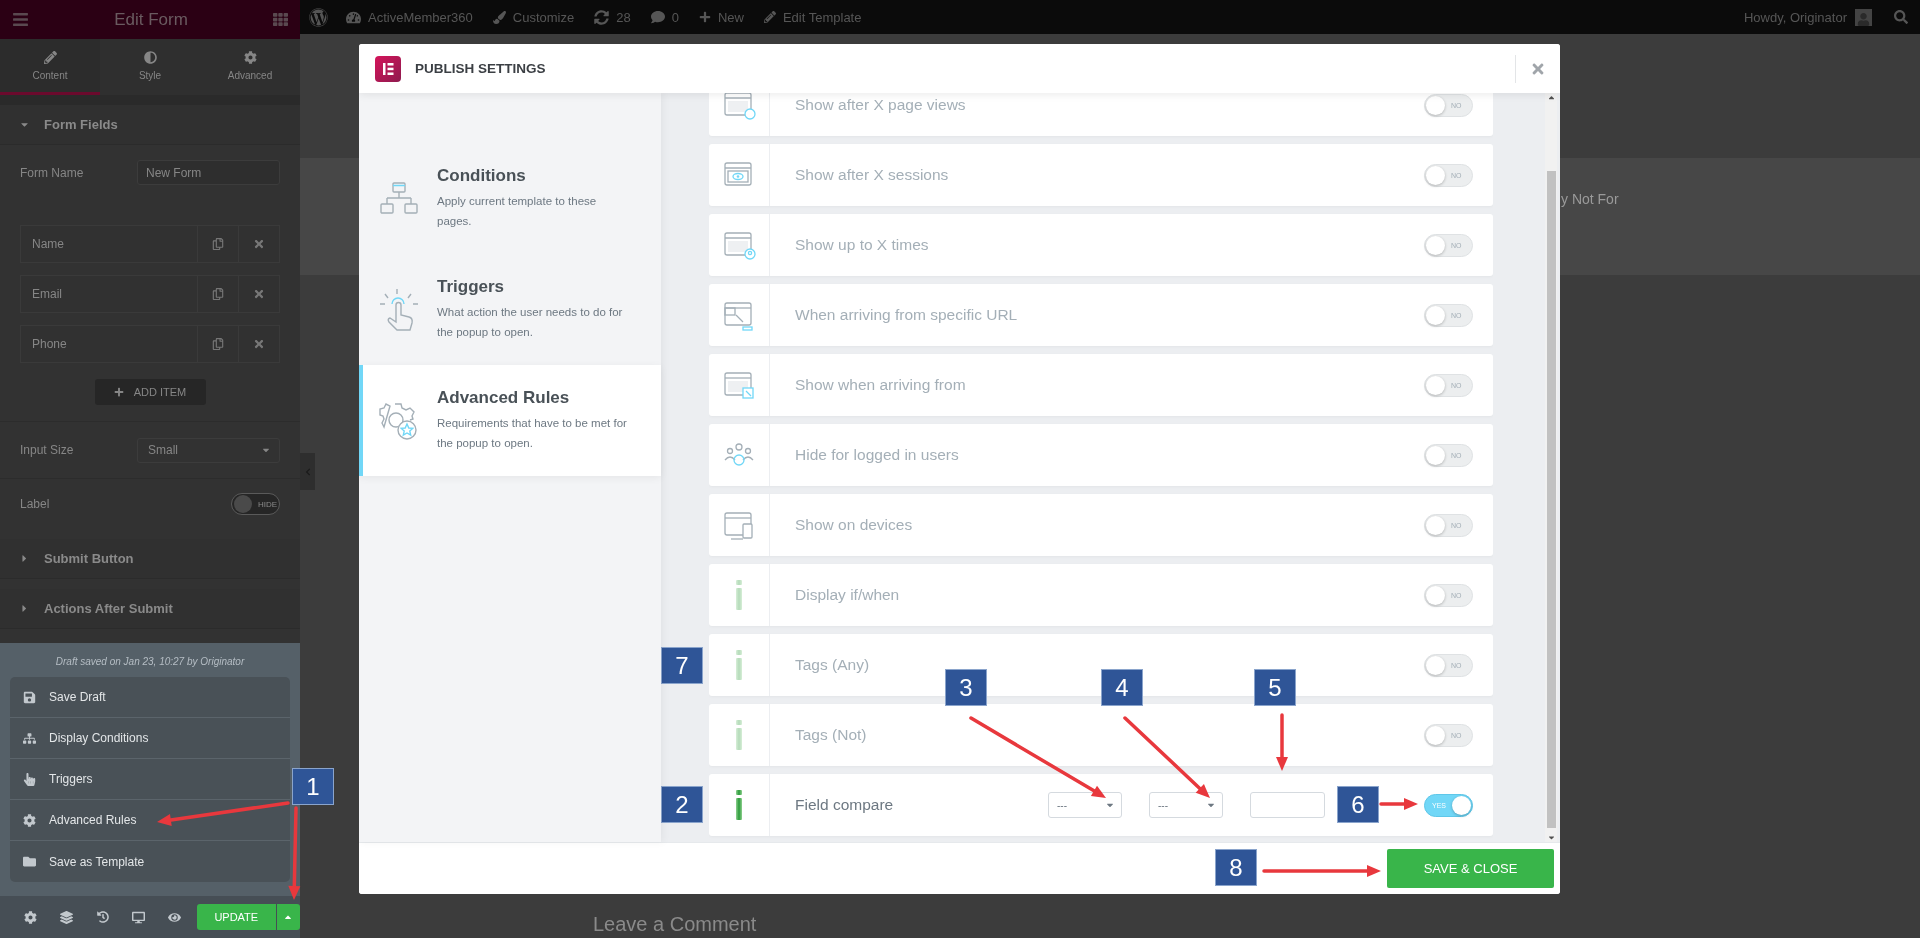 The width and height of the screenshot is (1920, 938). I want to click on value-field, so click(1287, 805).